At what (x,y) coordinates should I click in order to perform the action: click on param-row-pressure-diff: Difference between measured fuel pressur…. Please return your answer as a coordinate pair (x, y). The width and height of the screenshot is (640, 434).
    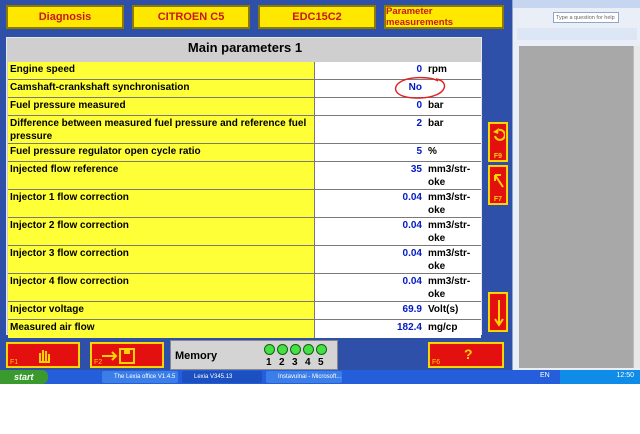
    Looking at the image, I should click on (244, 130).